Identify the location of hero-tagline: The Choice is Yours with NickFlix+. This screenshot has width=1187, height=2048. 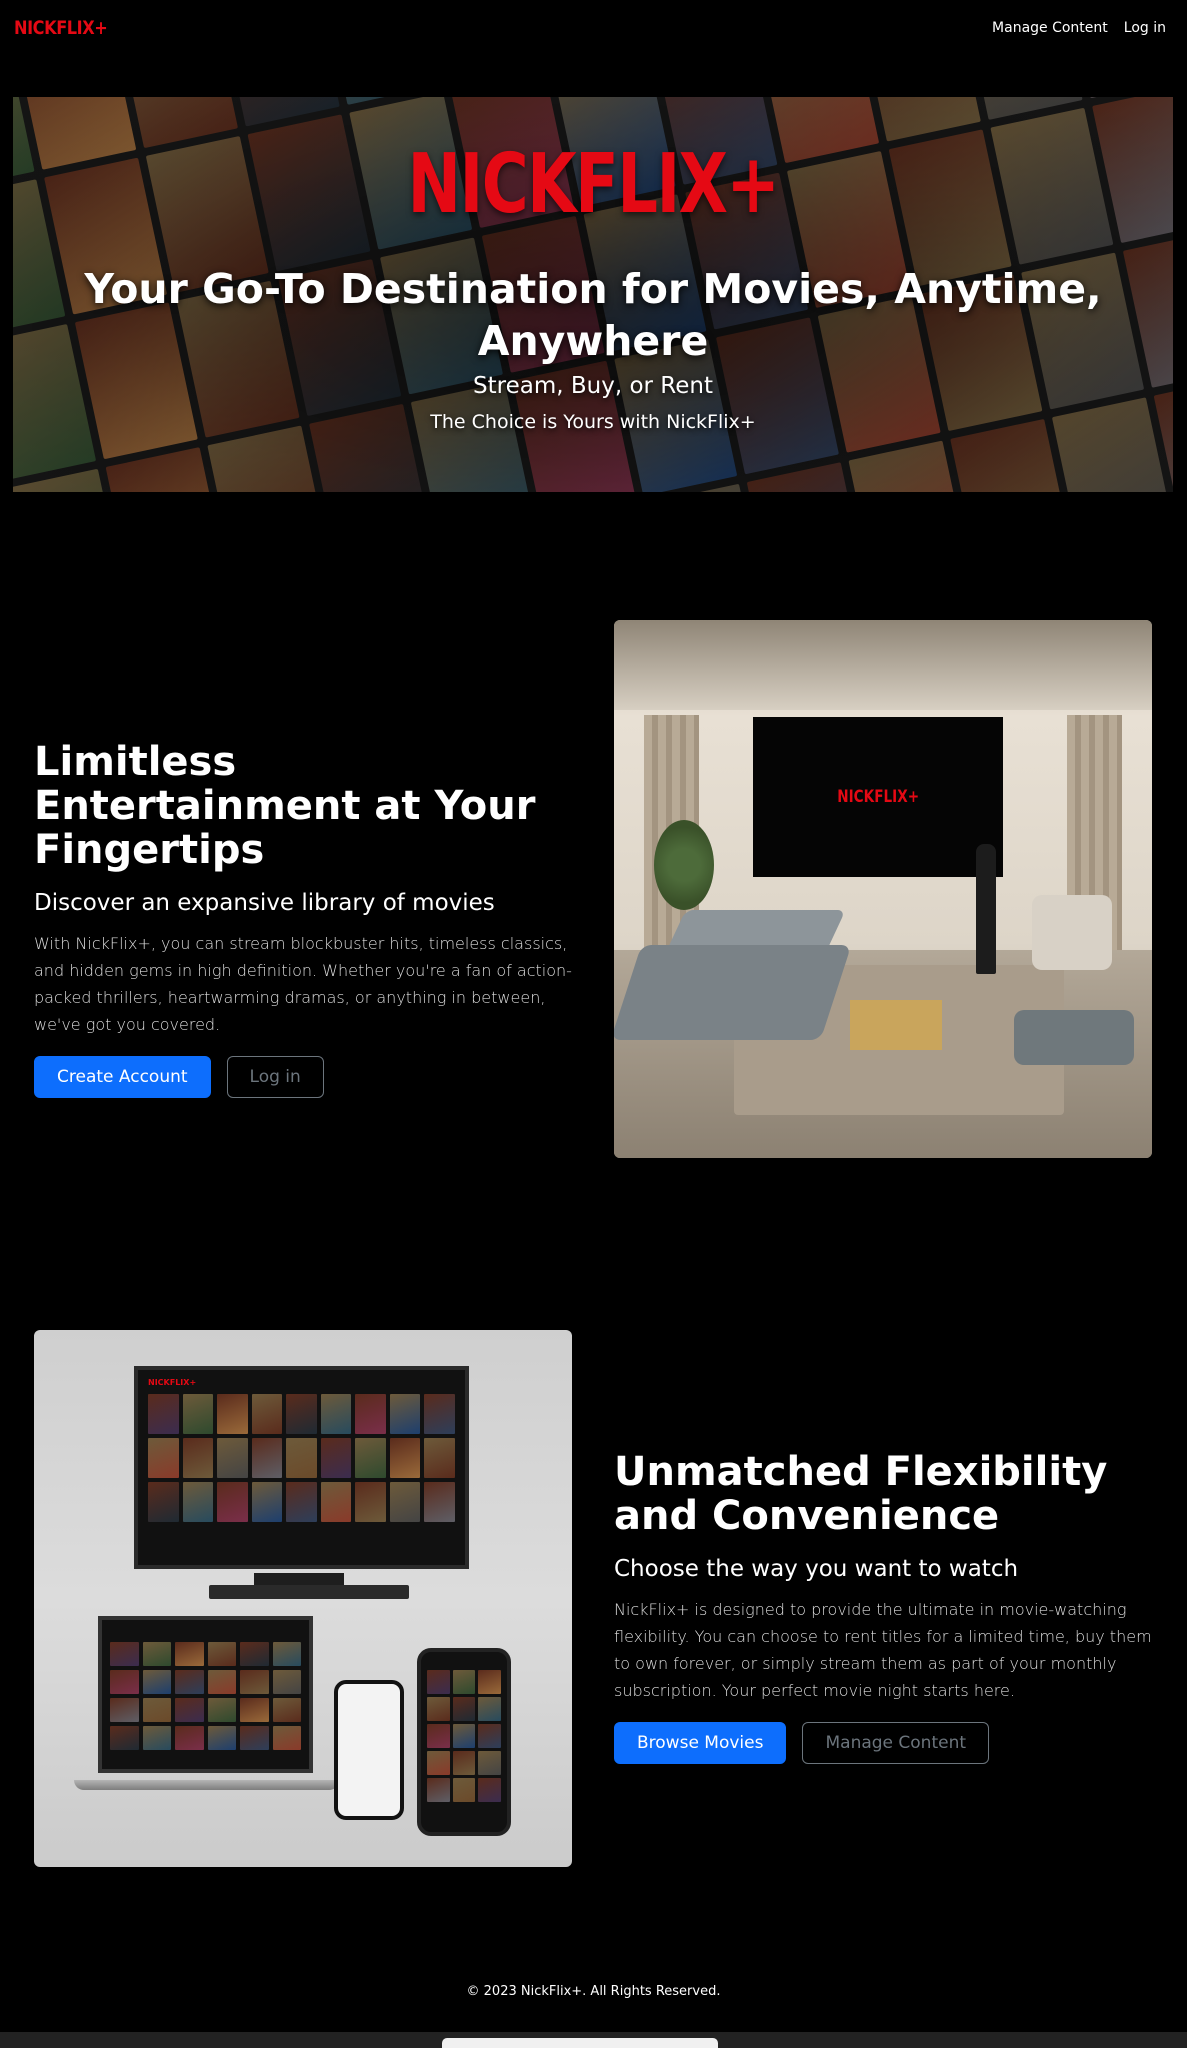
(593, 422).